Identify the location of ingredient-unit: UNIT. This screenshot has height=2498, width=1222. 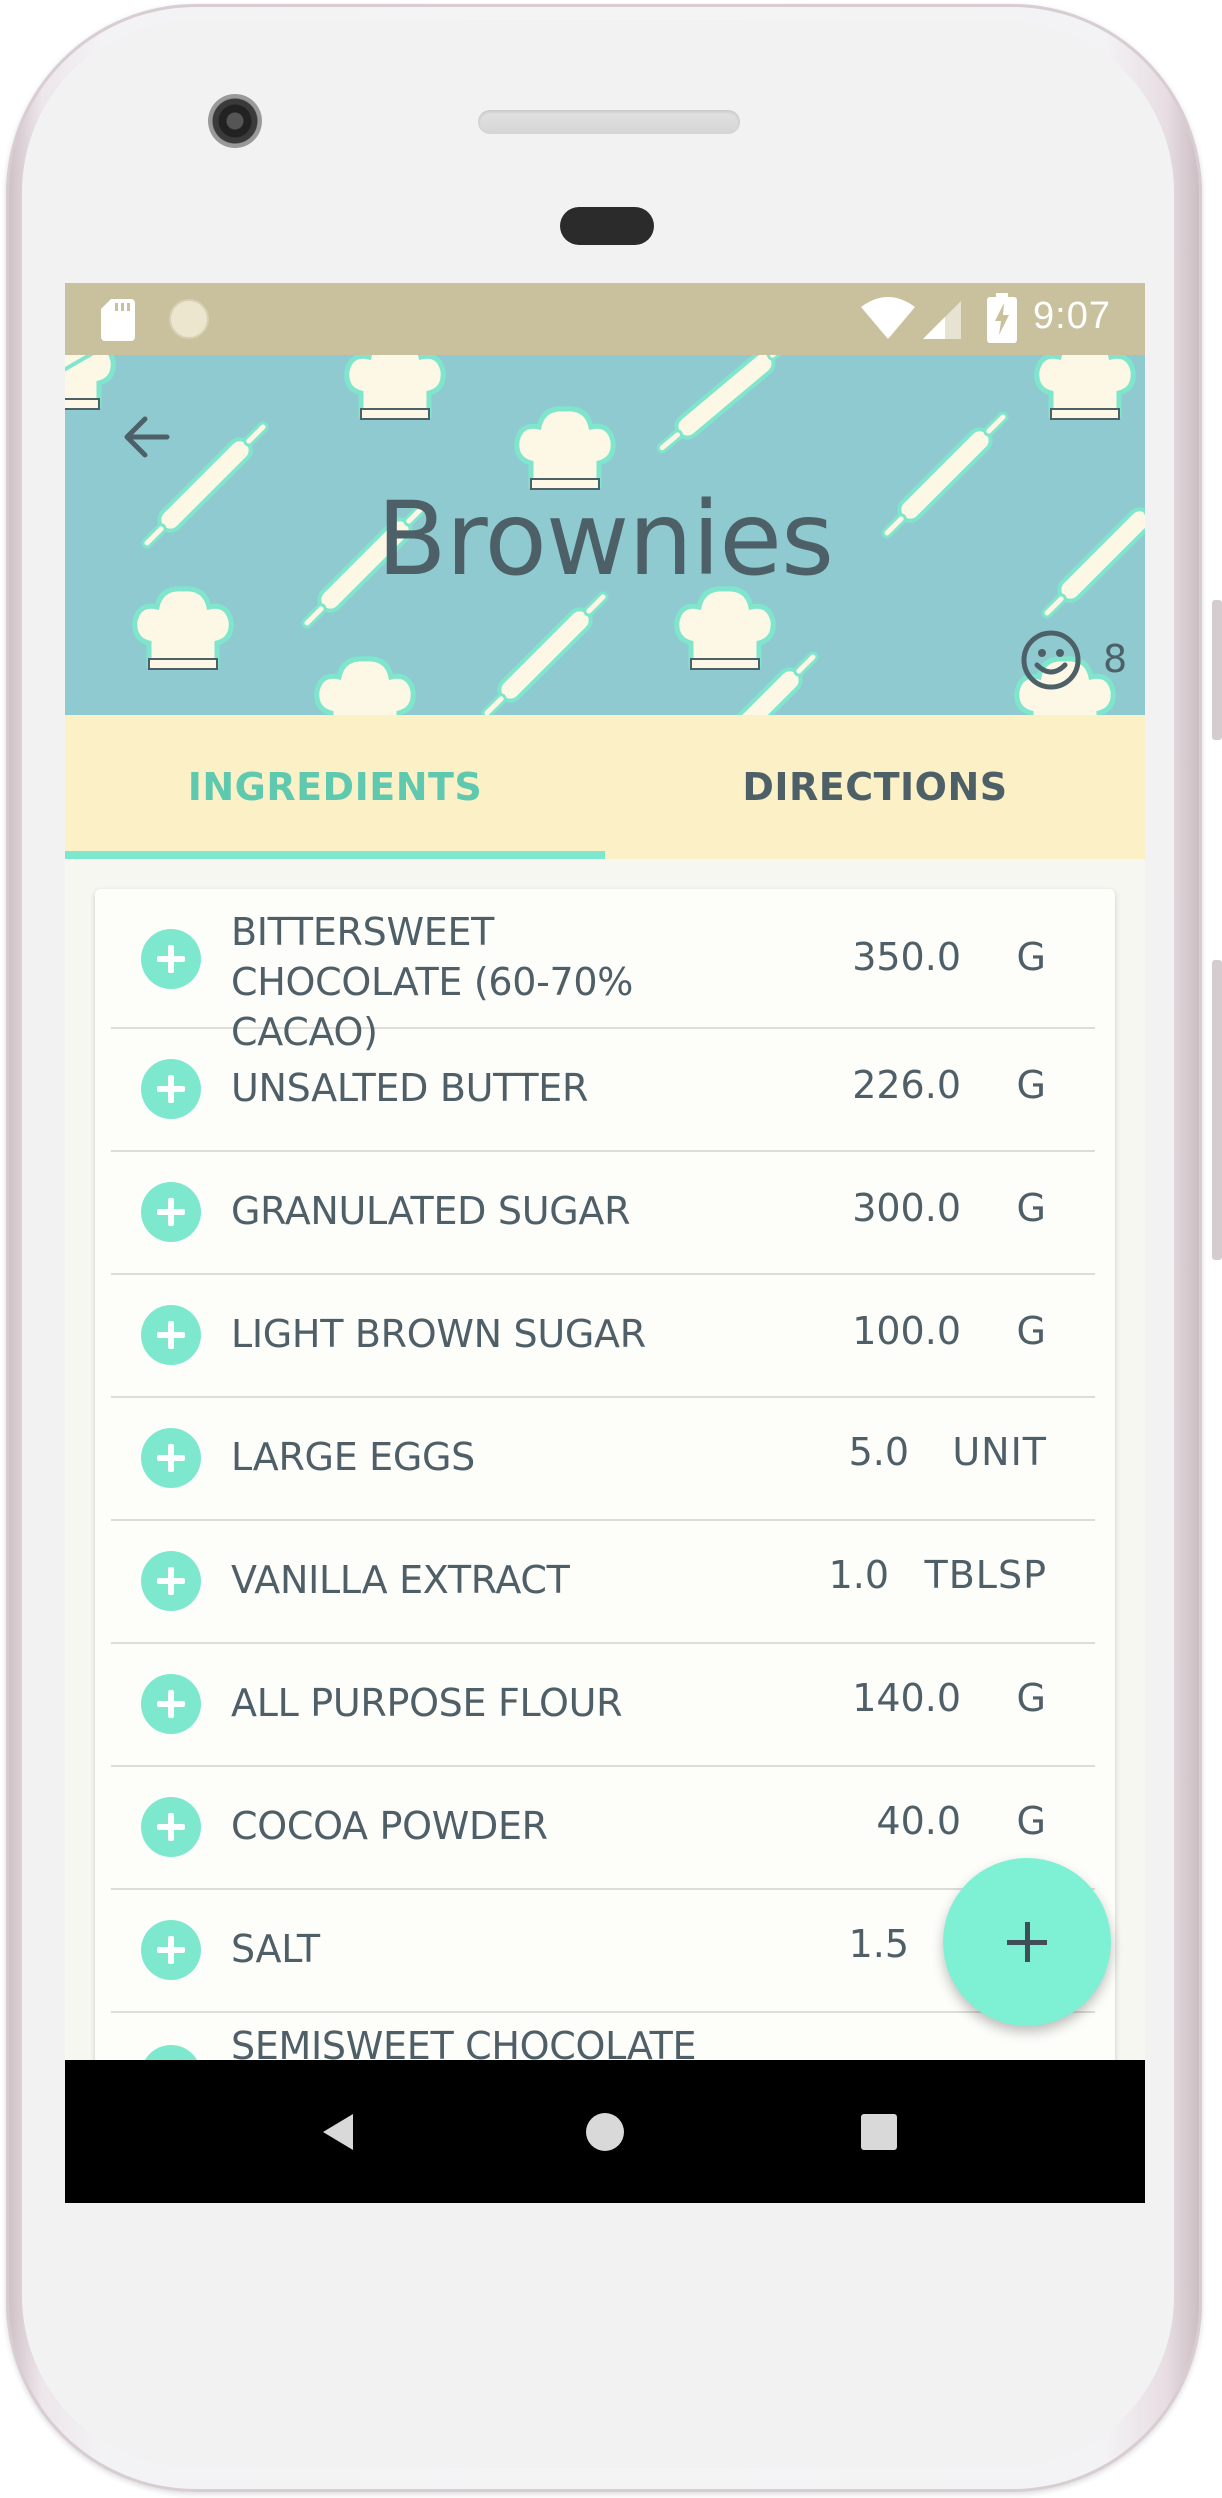
(999, 1452).